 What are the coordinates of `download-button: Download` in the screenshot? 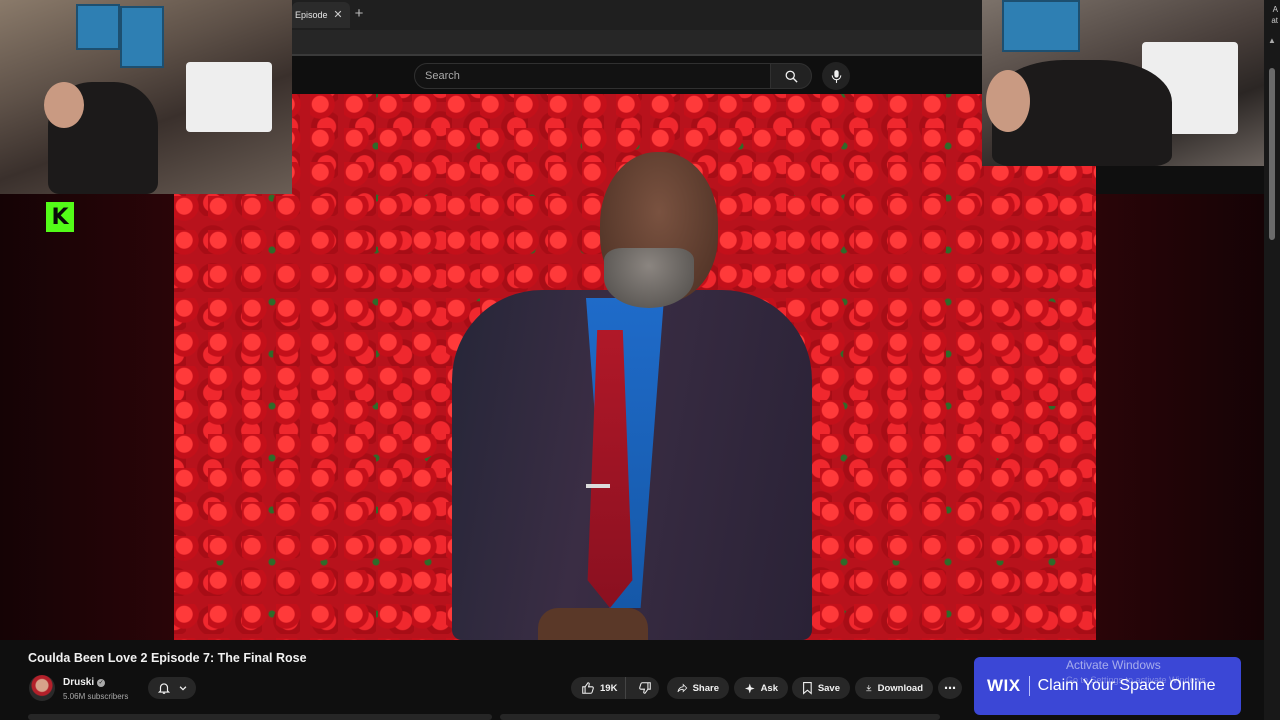 It's located at (894, 688).